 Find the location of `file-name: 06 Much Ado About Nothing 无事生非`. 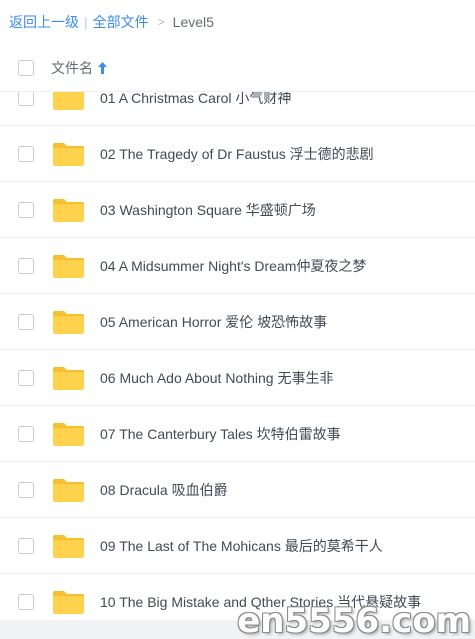

file-name: 06 Much Ado About Nothing 无事生非 is located at coordinates (216, 378).